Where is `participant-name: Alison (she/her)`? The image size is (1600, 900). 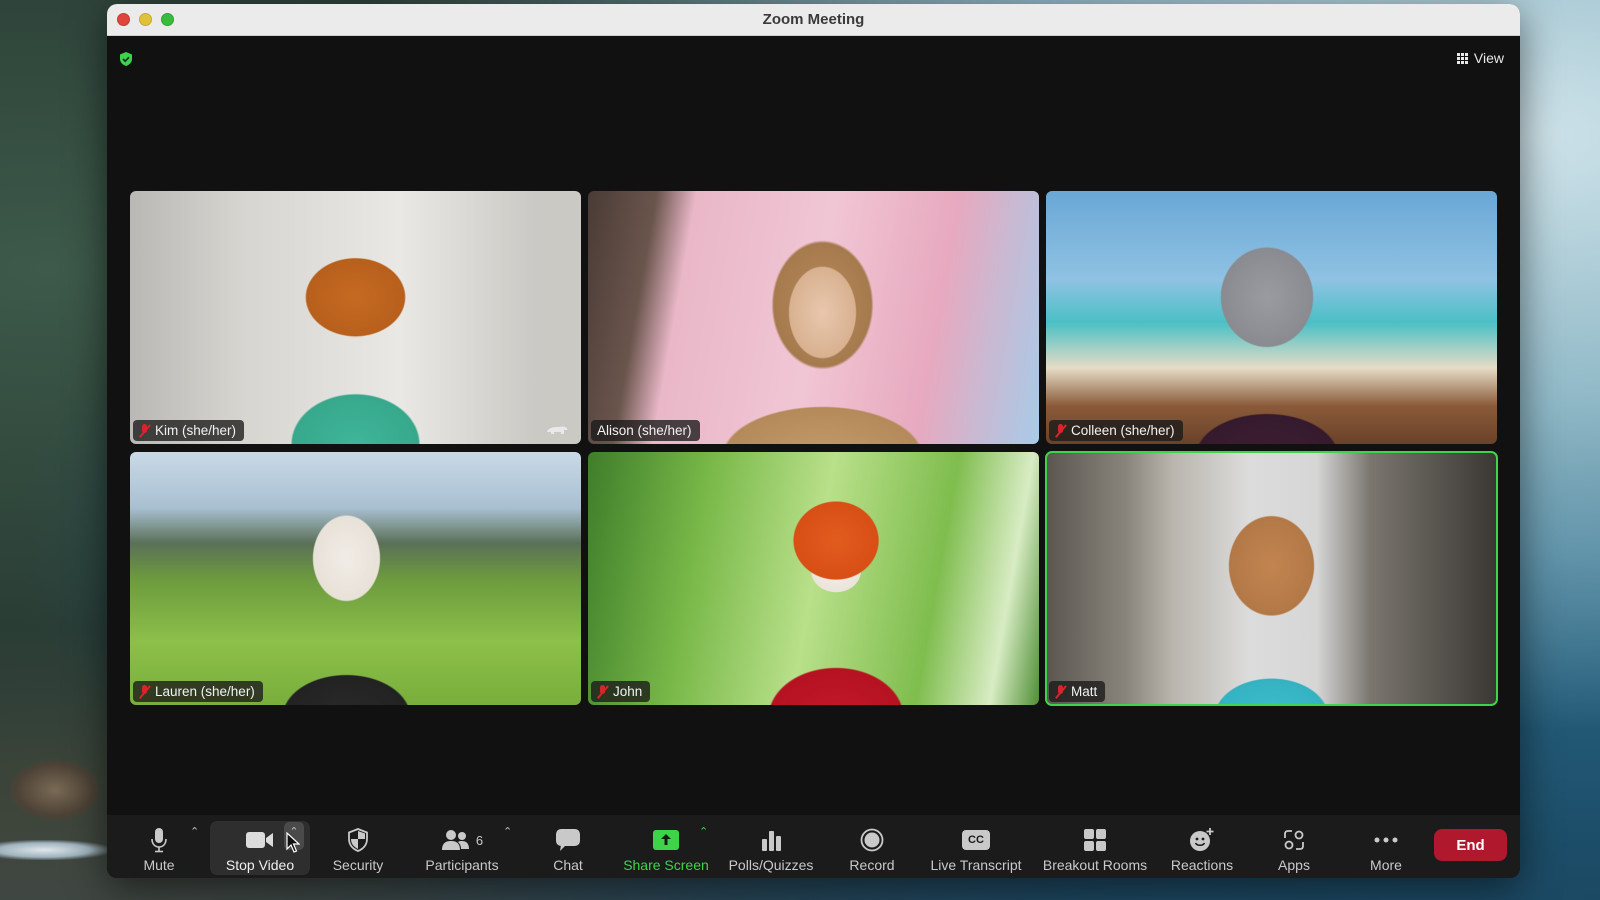 participant-name: Alison (she/her) is located at coordinates (644, 430).